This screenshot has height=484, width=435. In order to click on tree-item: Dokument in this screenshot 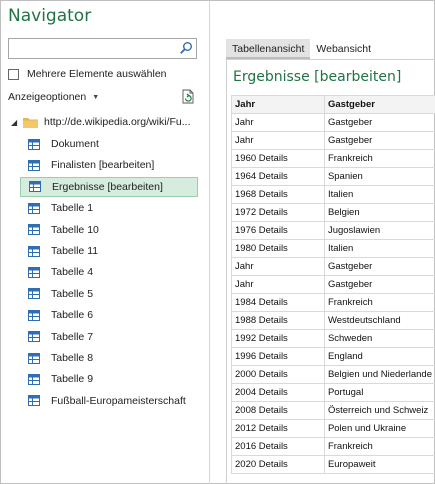, I will do `click(113, 144)`.